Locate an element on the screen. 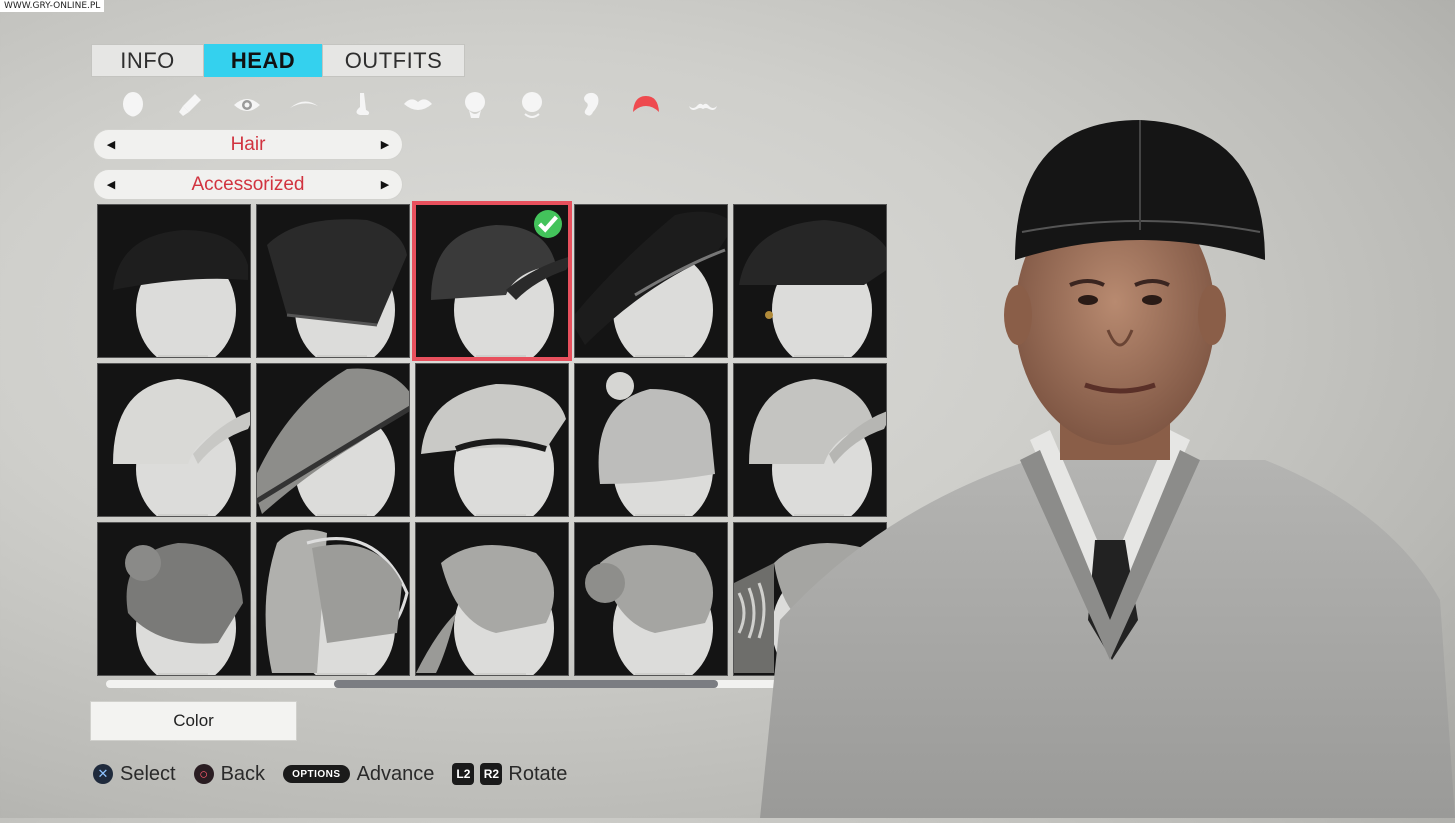  lips-icon is located at coordinates (417, 105).